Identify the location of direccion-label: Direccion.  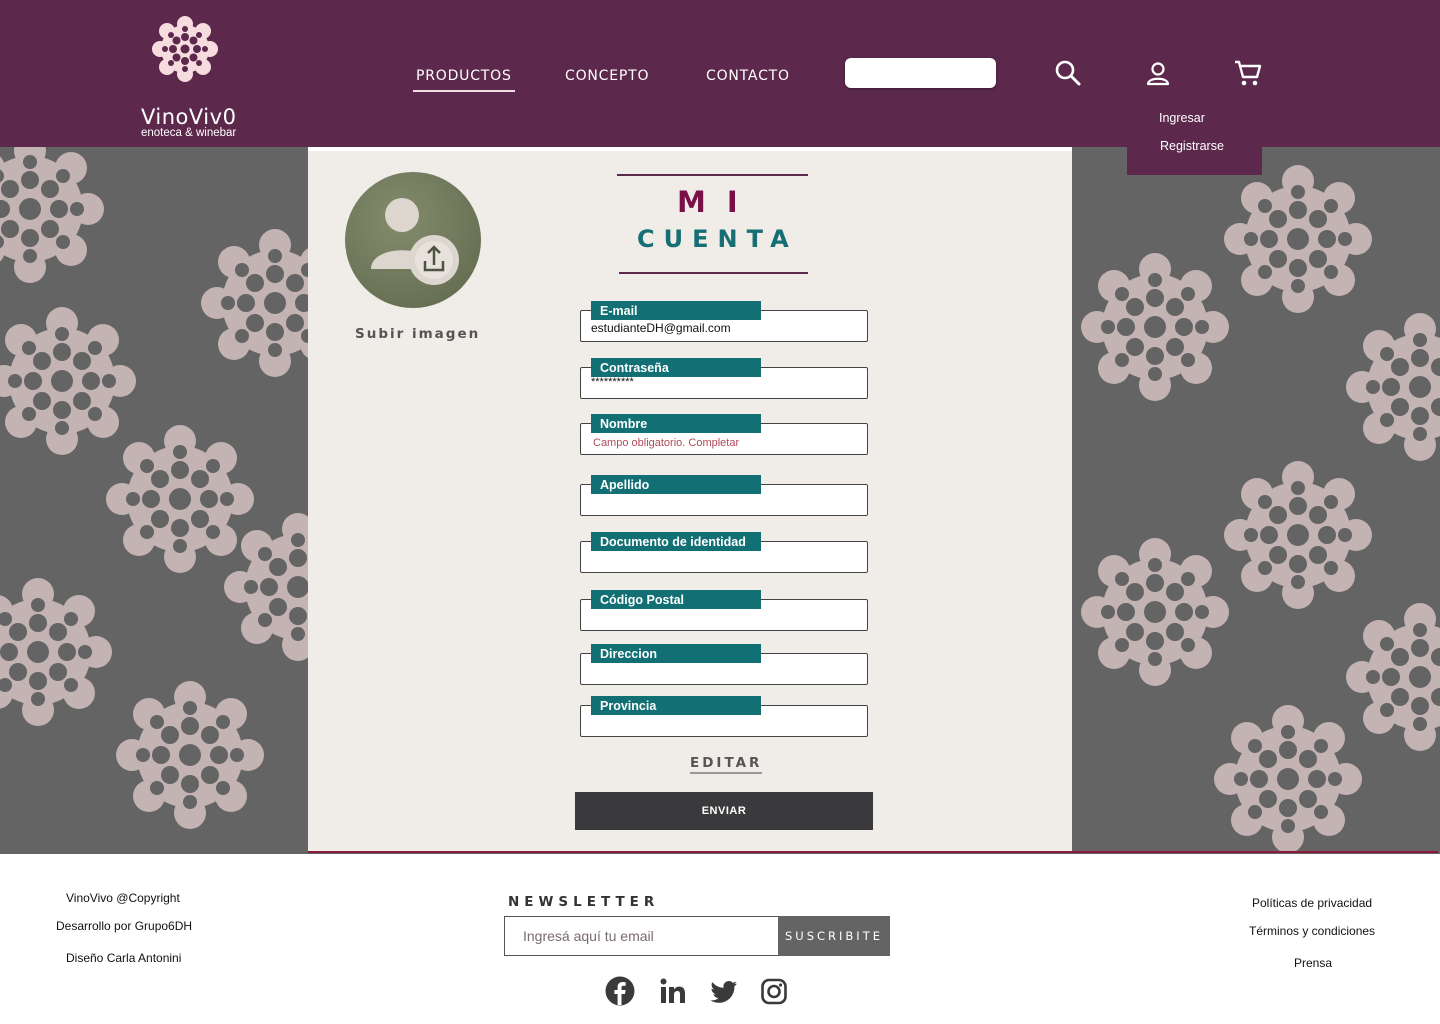
(676, 653).